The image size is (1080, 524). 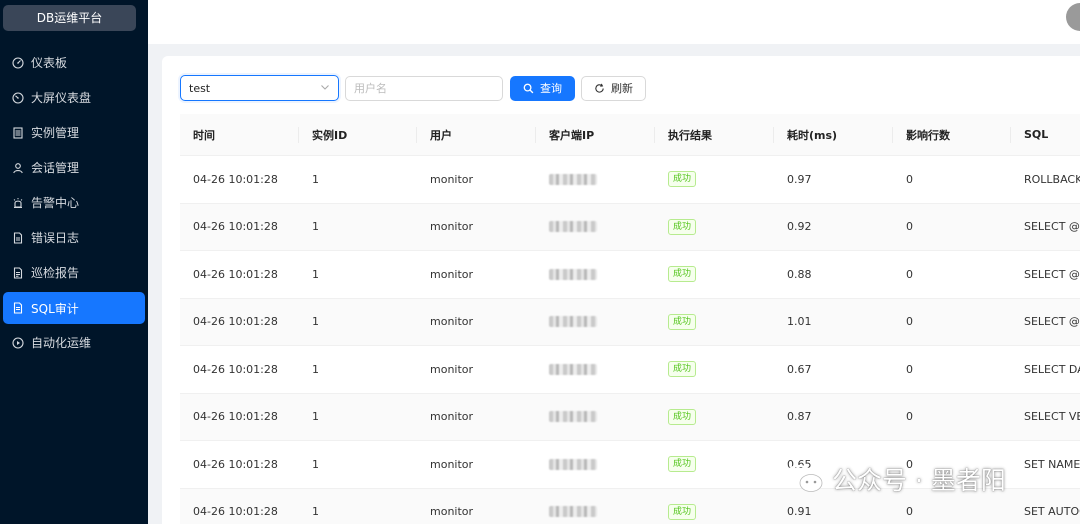 I want to click on cell-cost: 0.92, so click(x=799, y=227).